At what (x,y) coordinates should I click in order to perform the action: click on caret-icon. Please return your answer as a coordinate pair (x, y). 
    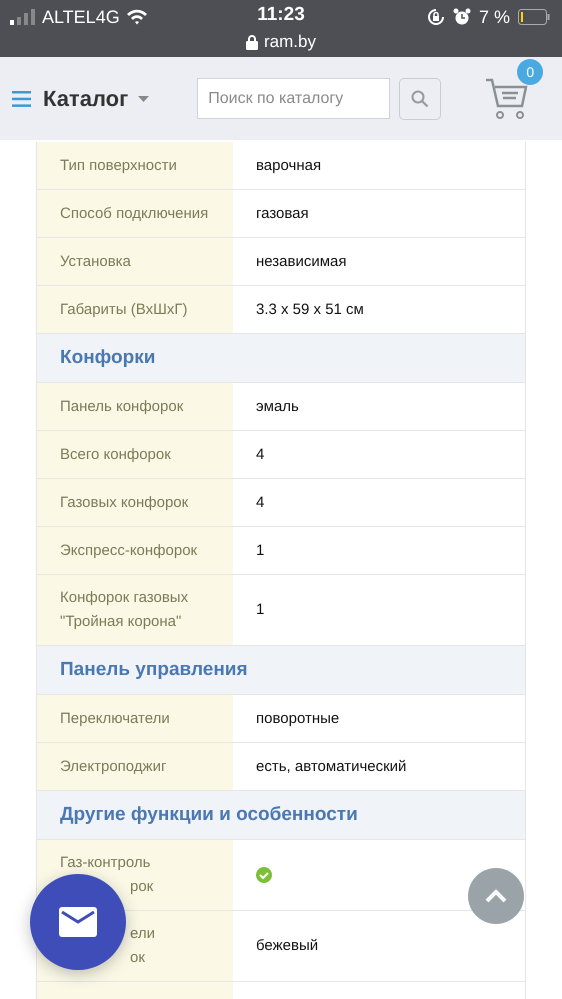
    Looking at the image, I should click on (144, 99).